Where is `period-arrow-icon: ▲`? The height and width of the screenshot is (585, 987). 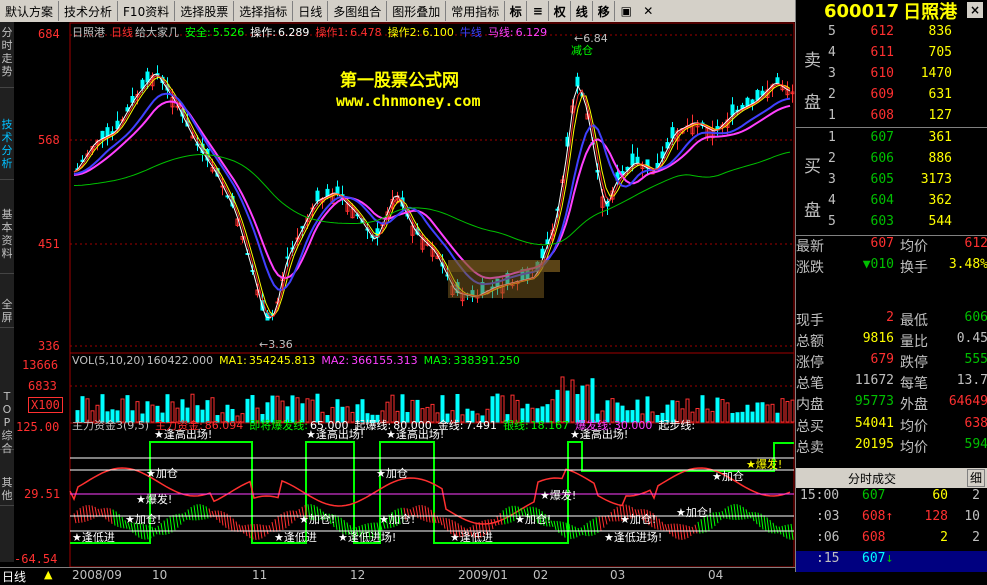 period-arrow-icon: ▲ is located at coordinates (48, 574).